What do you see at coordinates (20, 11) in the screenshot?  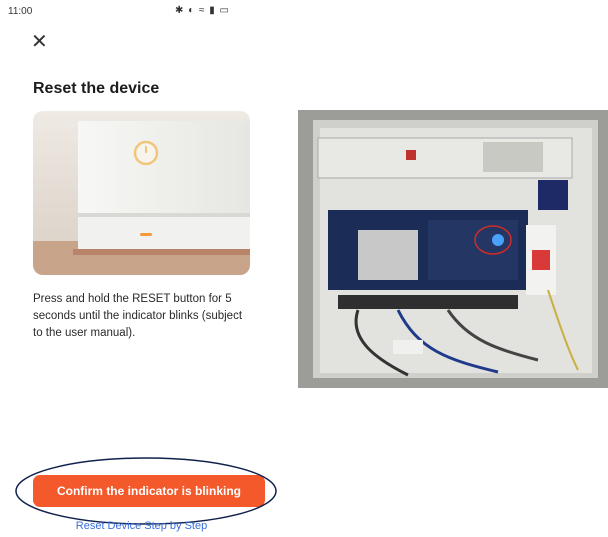 I see `status-time: 11:00` at bounding box center [20, 11].